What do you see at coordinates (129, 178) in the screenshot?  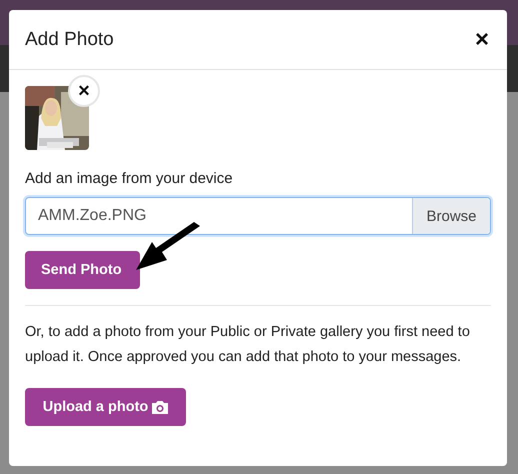 I see `field-label: Add an image from your device` at bounding box center [129, 178].